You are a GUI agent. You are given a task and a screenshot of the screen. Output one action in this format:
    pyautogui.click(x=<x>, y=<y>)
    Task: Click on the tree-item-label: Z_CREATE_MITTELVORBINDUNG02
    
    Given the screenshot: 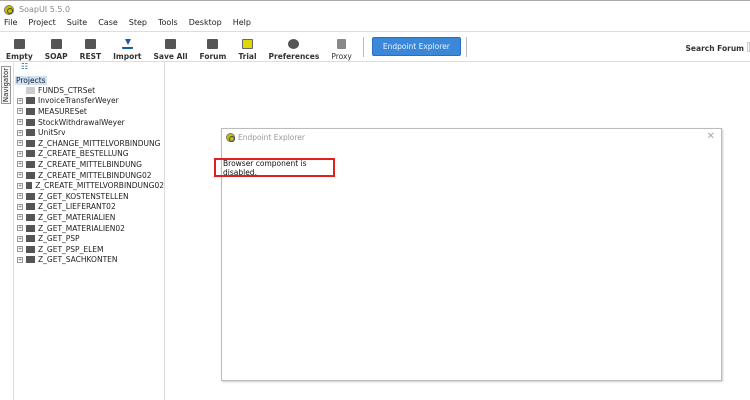 What is the action you would take?
    pyautogui.click(x=99, y=186)
    